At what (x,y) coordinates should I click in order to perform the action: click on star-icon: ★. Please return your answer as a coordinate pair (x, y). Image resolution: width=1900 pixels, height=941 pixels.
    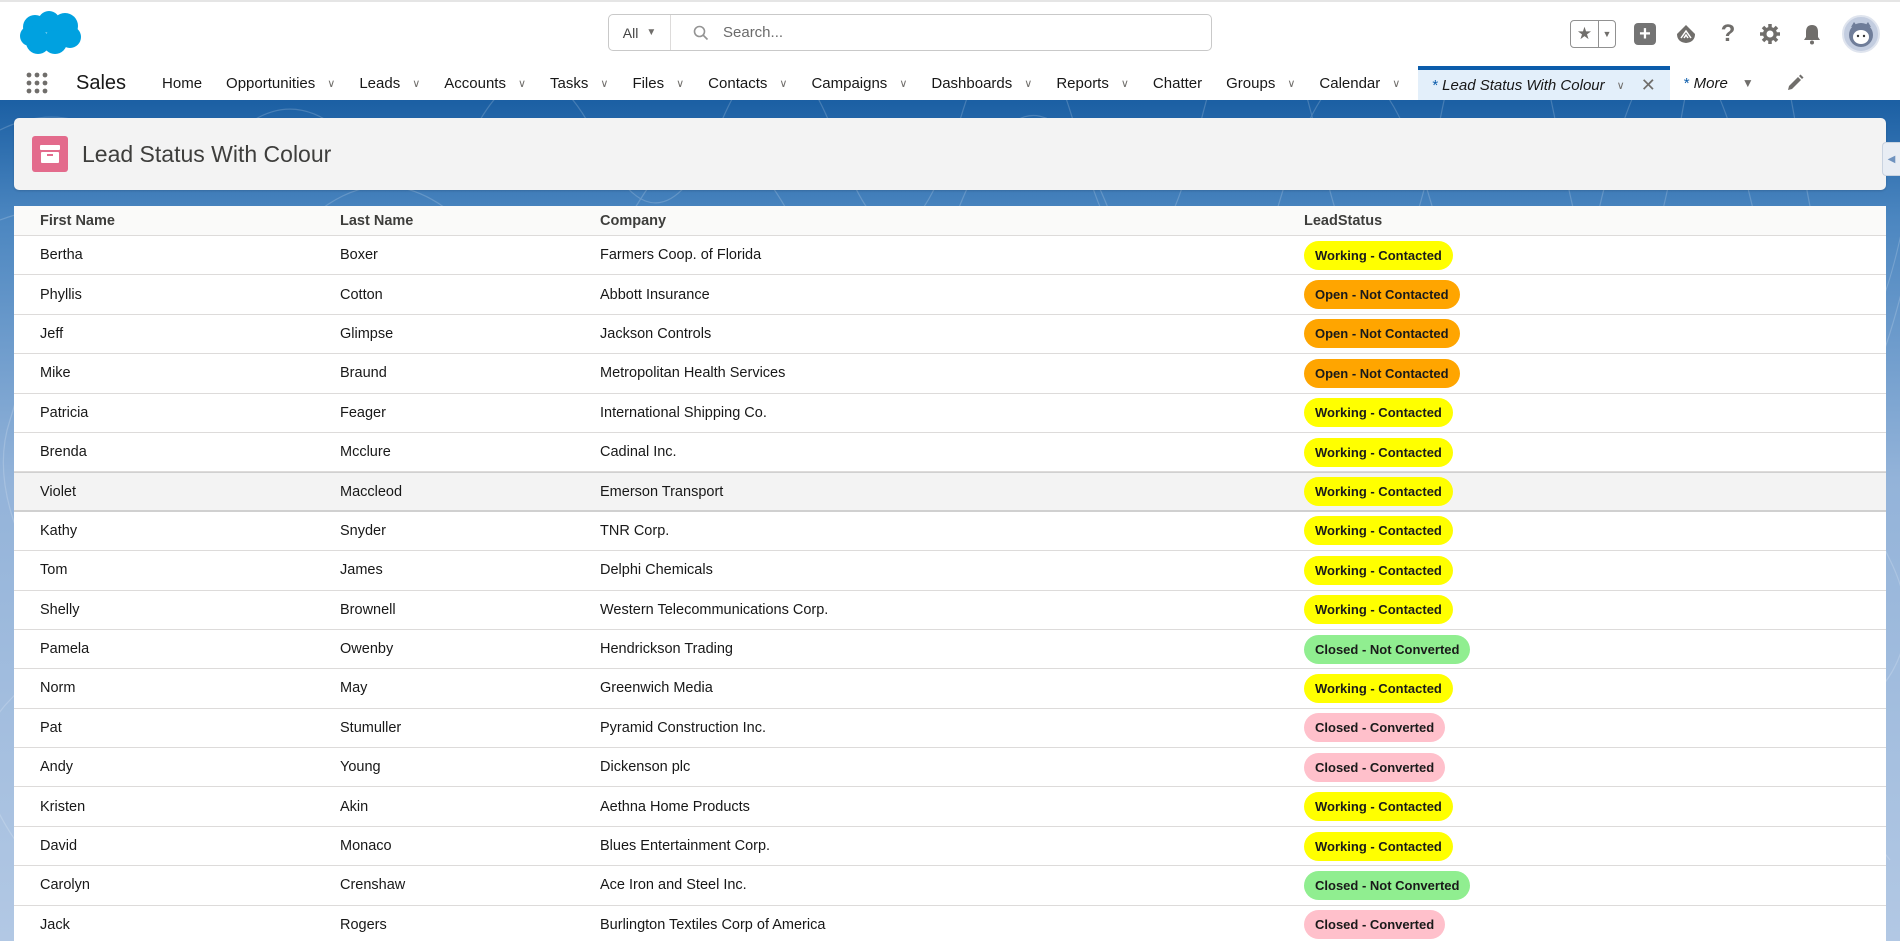
    Looking at the image, I should click on (1585, 34).